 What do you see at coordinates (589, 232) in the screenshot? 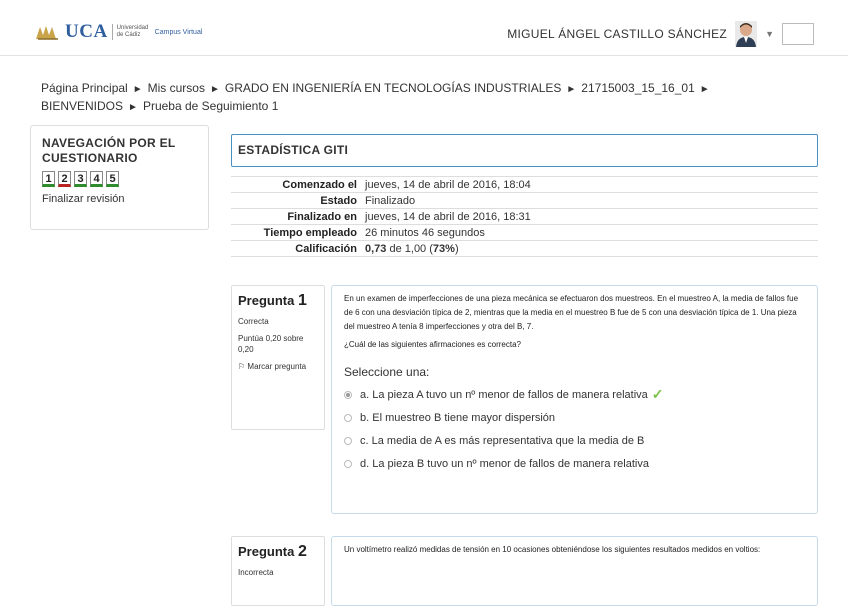
I see `summary-value: 26 minutos 46 segundos` at bounding box center [589, 232].